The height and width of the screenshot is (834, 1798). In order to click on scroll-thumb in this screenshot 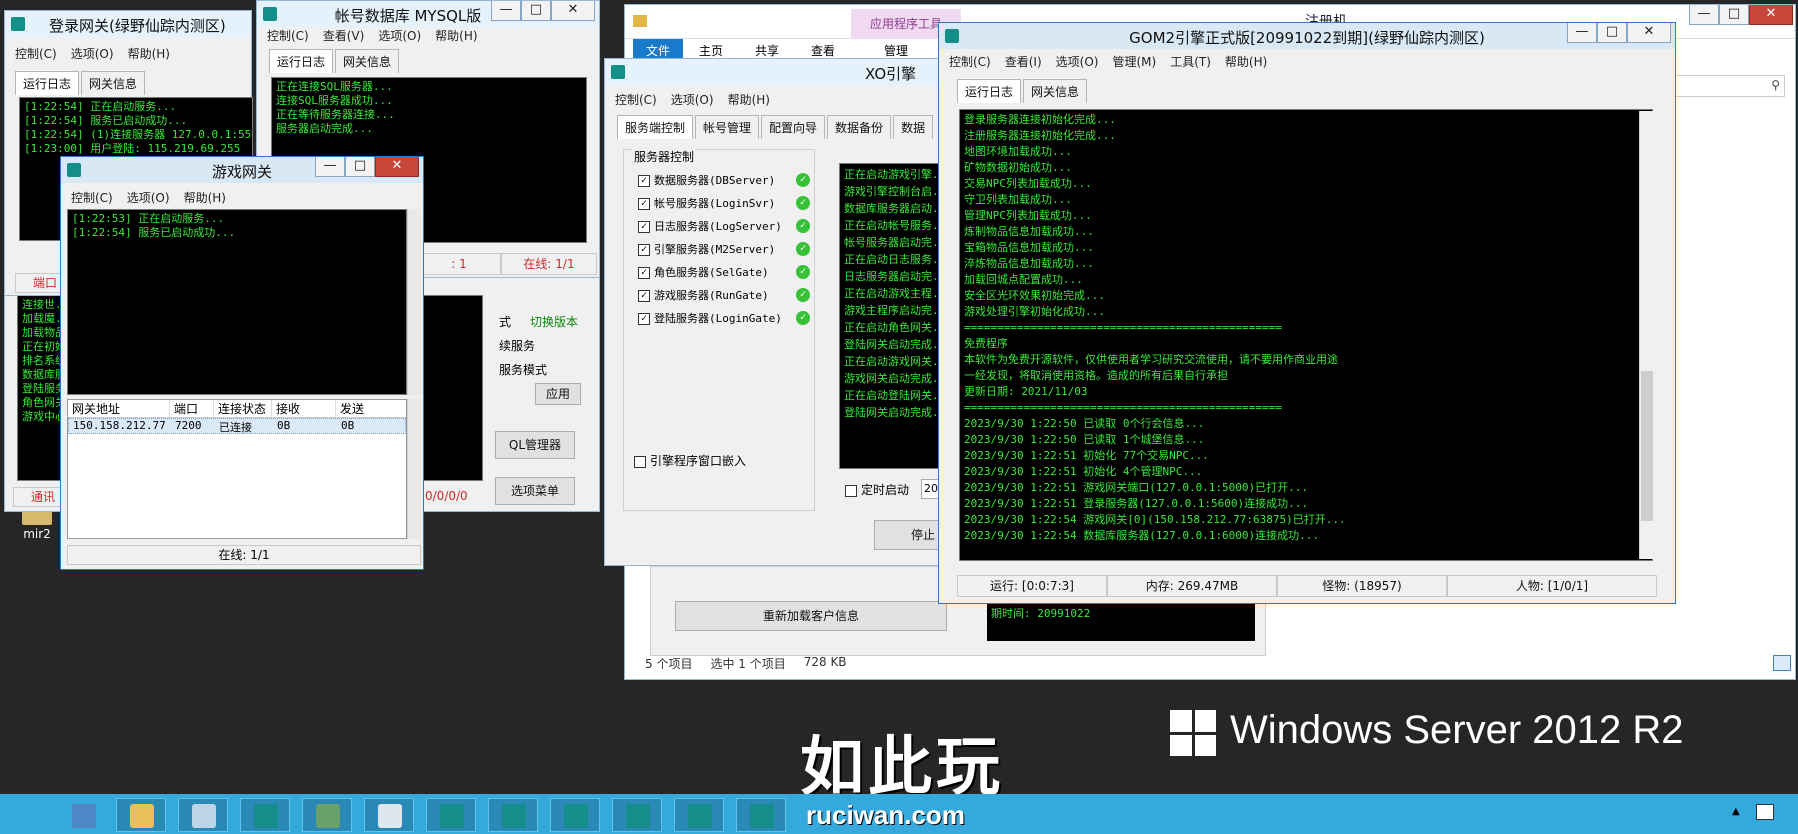, I will do `click(1647, 446)`.